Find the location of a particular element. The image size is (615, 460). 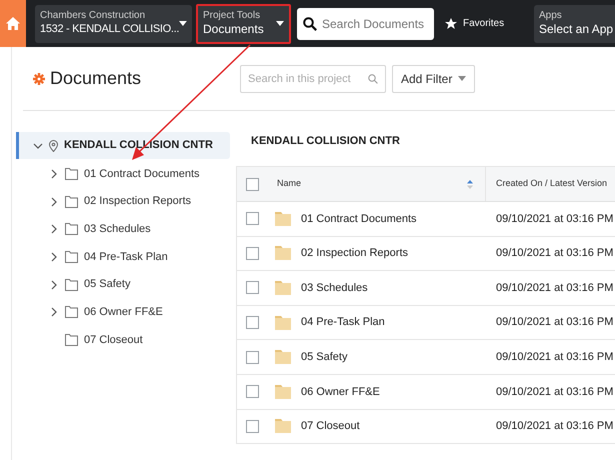

tree-item: 07 Closeout is located at coordinates (124, 340).